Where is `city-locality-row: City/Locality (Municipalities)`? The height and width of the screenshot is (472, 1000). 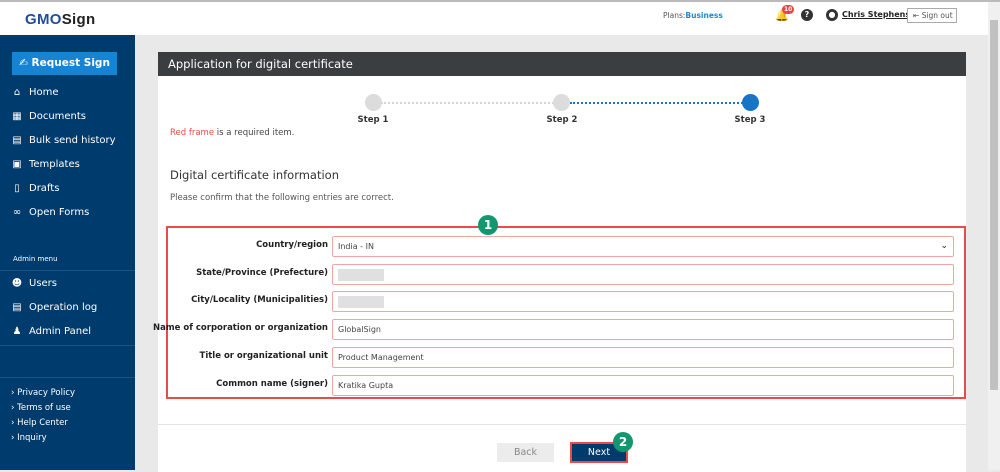 city-locality-row: City/Locality (Municipalities) is located at coordinates (566, 301).